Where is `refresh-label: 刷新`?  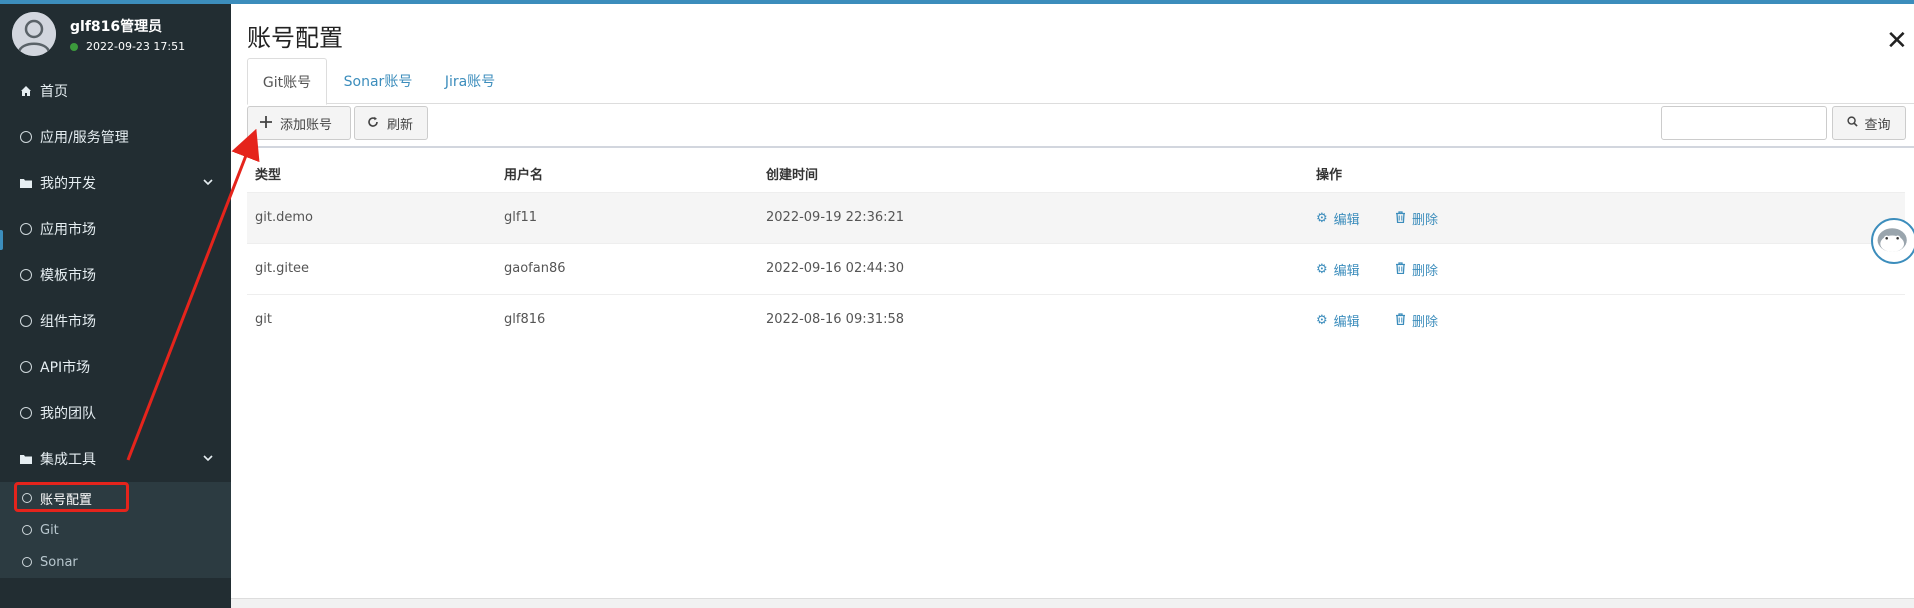 refresh-label: 刷新 is located at coordinates (400, 125).